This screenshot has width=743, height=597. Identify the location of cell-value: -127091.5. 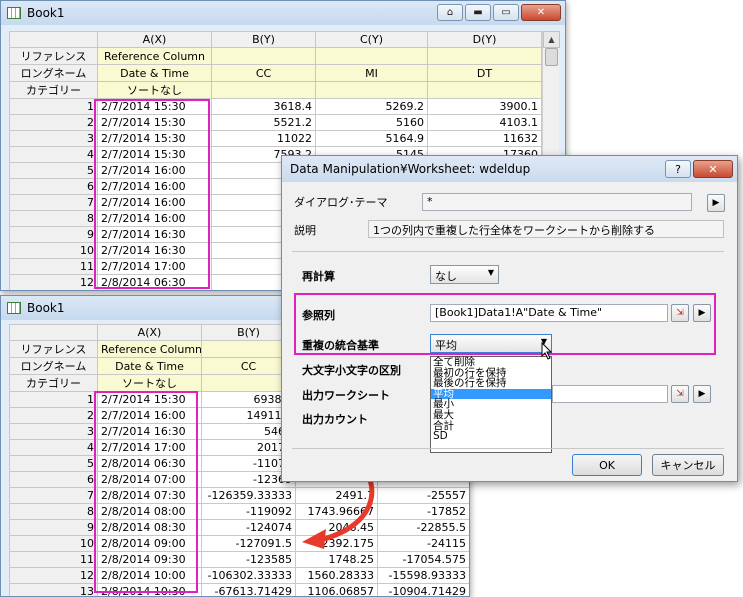
(248, 543).